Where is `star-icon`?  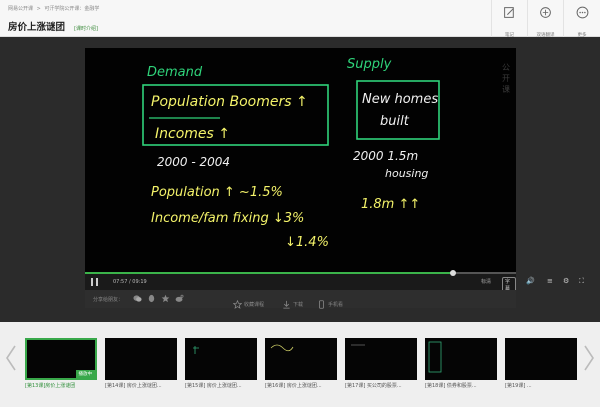
star-icon is located at coordinates (237, 304).